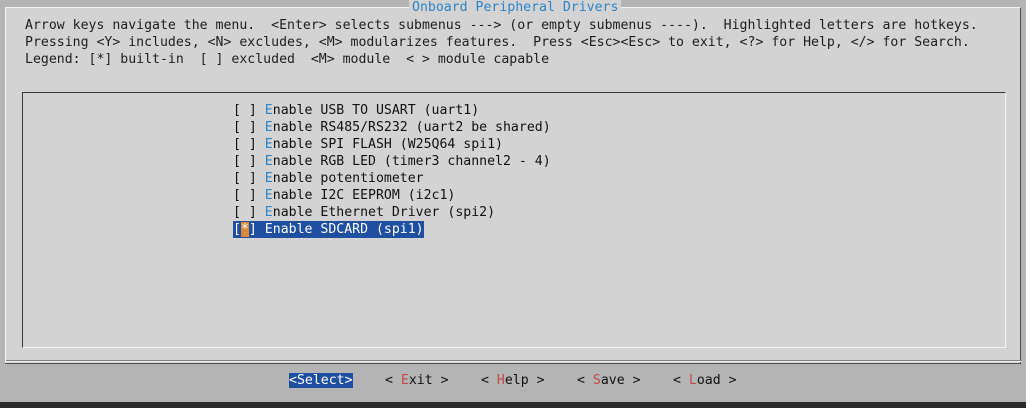 The height and width of the screenshot is (408, 1026). What do you see at coordinates (404, 380) in the screenshot?
I see `hotkey-letter: E` at bounding box center [404, 380].